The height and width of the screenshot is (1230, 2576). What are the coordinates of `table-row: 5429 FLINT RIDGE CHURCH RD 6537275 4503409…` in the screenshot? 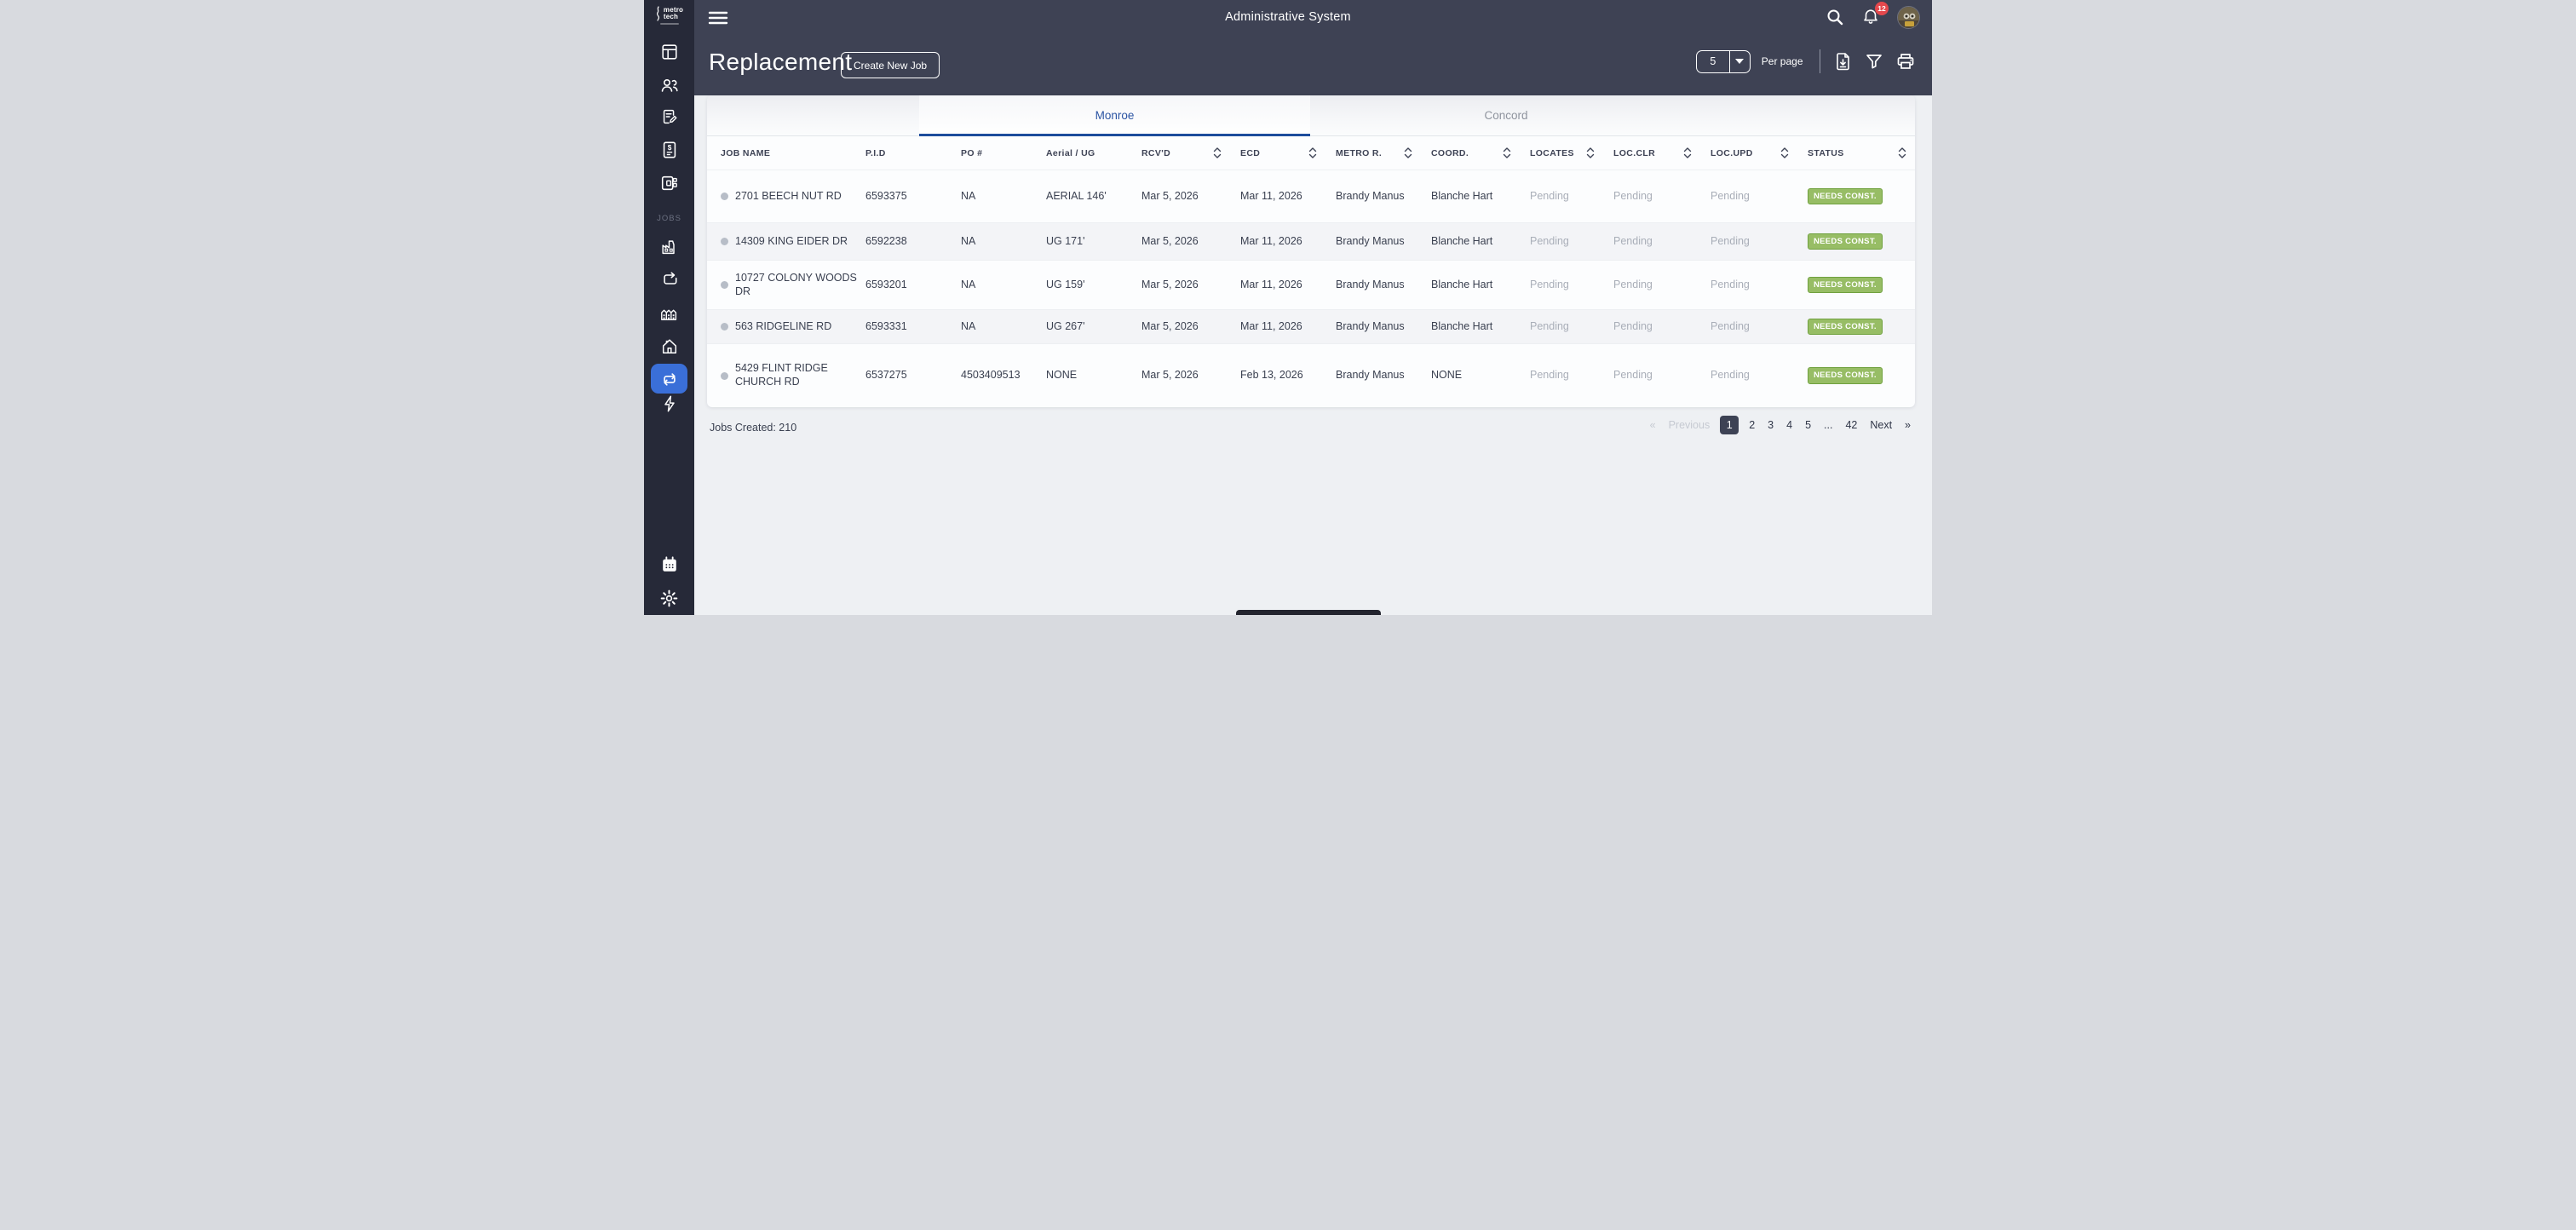 It's located at (1311, 375).